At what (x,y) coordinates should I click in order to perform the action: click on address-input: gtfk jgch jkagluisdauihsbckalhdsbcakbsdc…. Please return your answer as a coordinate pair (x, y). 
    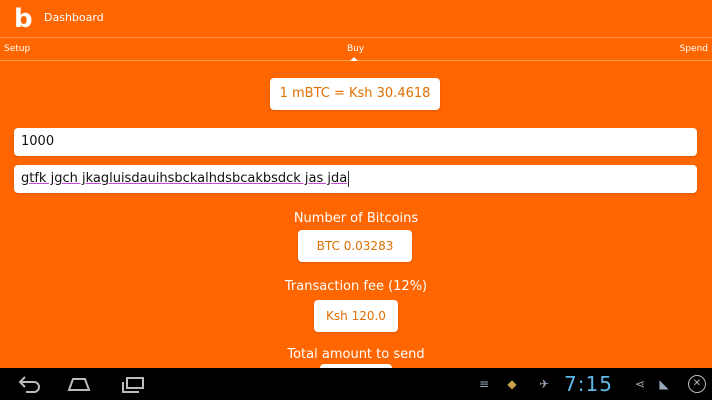
    Looking at the image, I should click on (355, 179).